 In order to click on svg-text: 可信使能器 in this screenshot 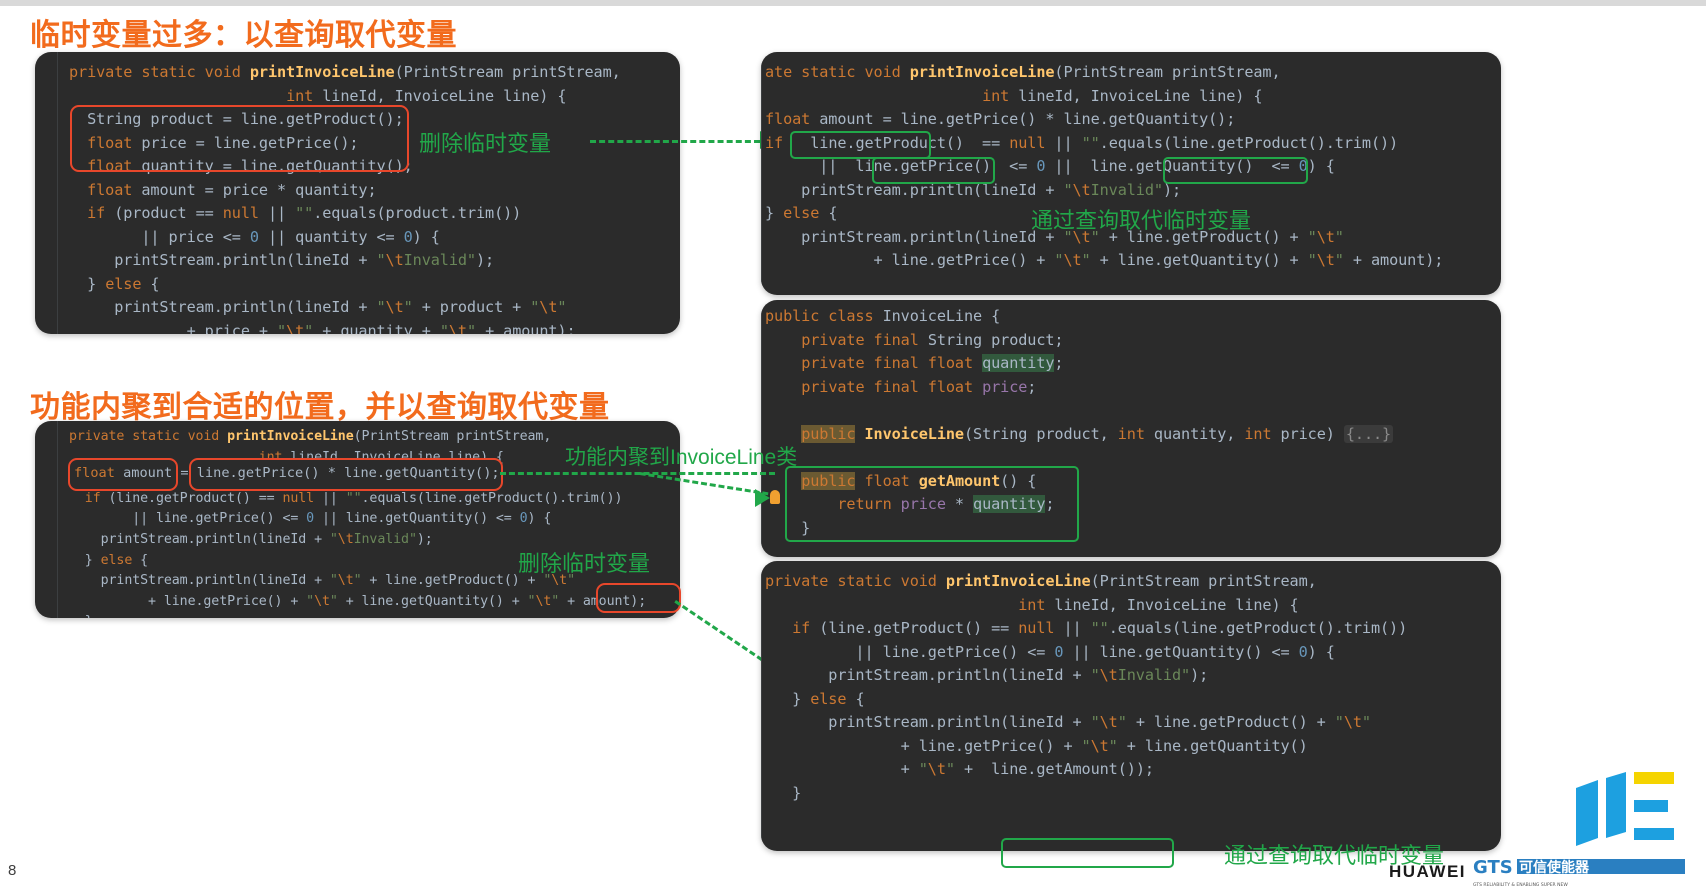, I will do `click(1554, 867)`.